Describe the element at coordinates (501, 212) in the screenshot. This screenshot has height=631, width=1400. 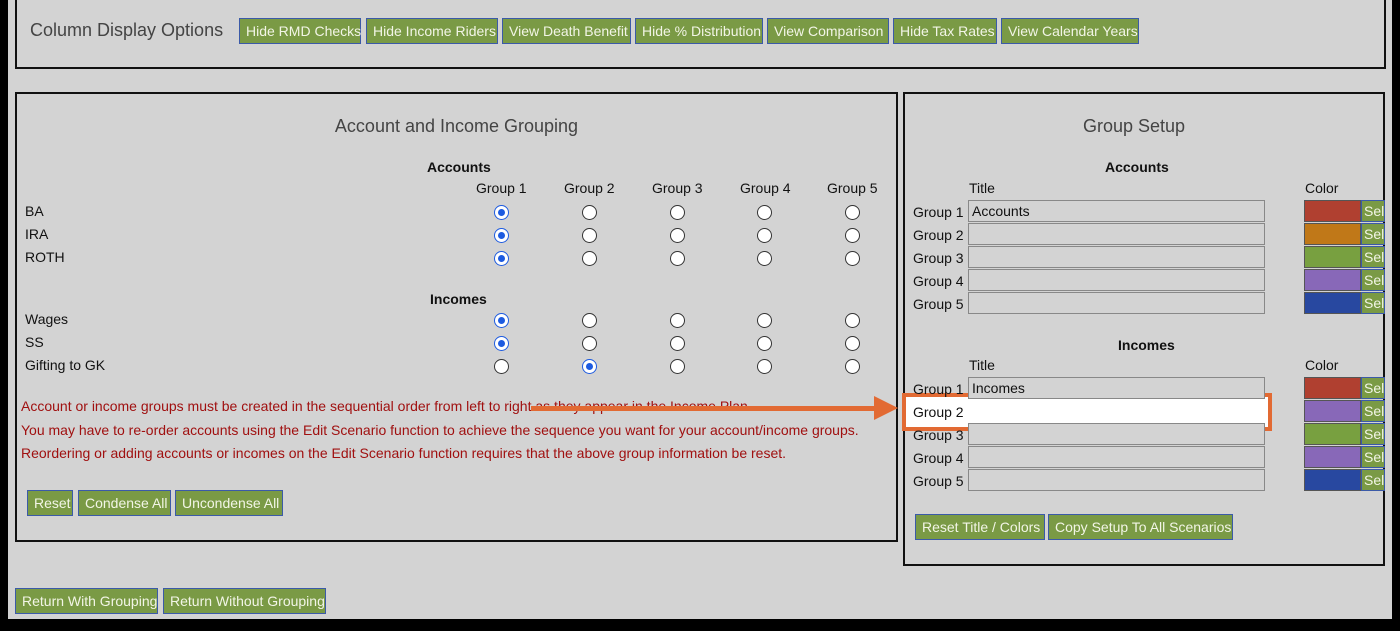
I see `account-row-1-group-1-radio` at that location.